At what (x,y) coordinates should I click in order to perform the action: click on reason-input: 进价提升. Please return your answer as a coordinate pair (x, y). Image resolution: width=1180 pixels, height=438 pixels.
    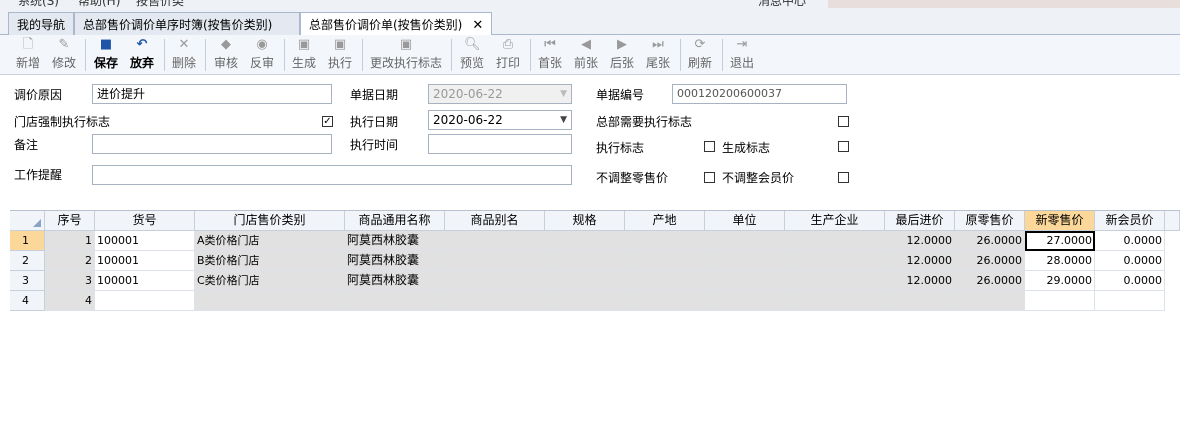
    Looking at the image, I should click on (212, 94).